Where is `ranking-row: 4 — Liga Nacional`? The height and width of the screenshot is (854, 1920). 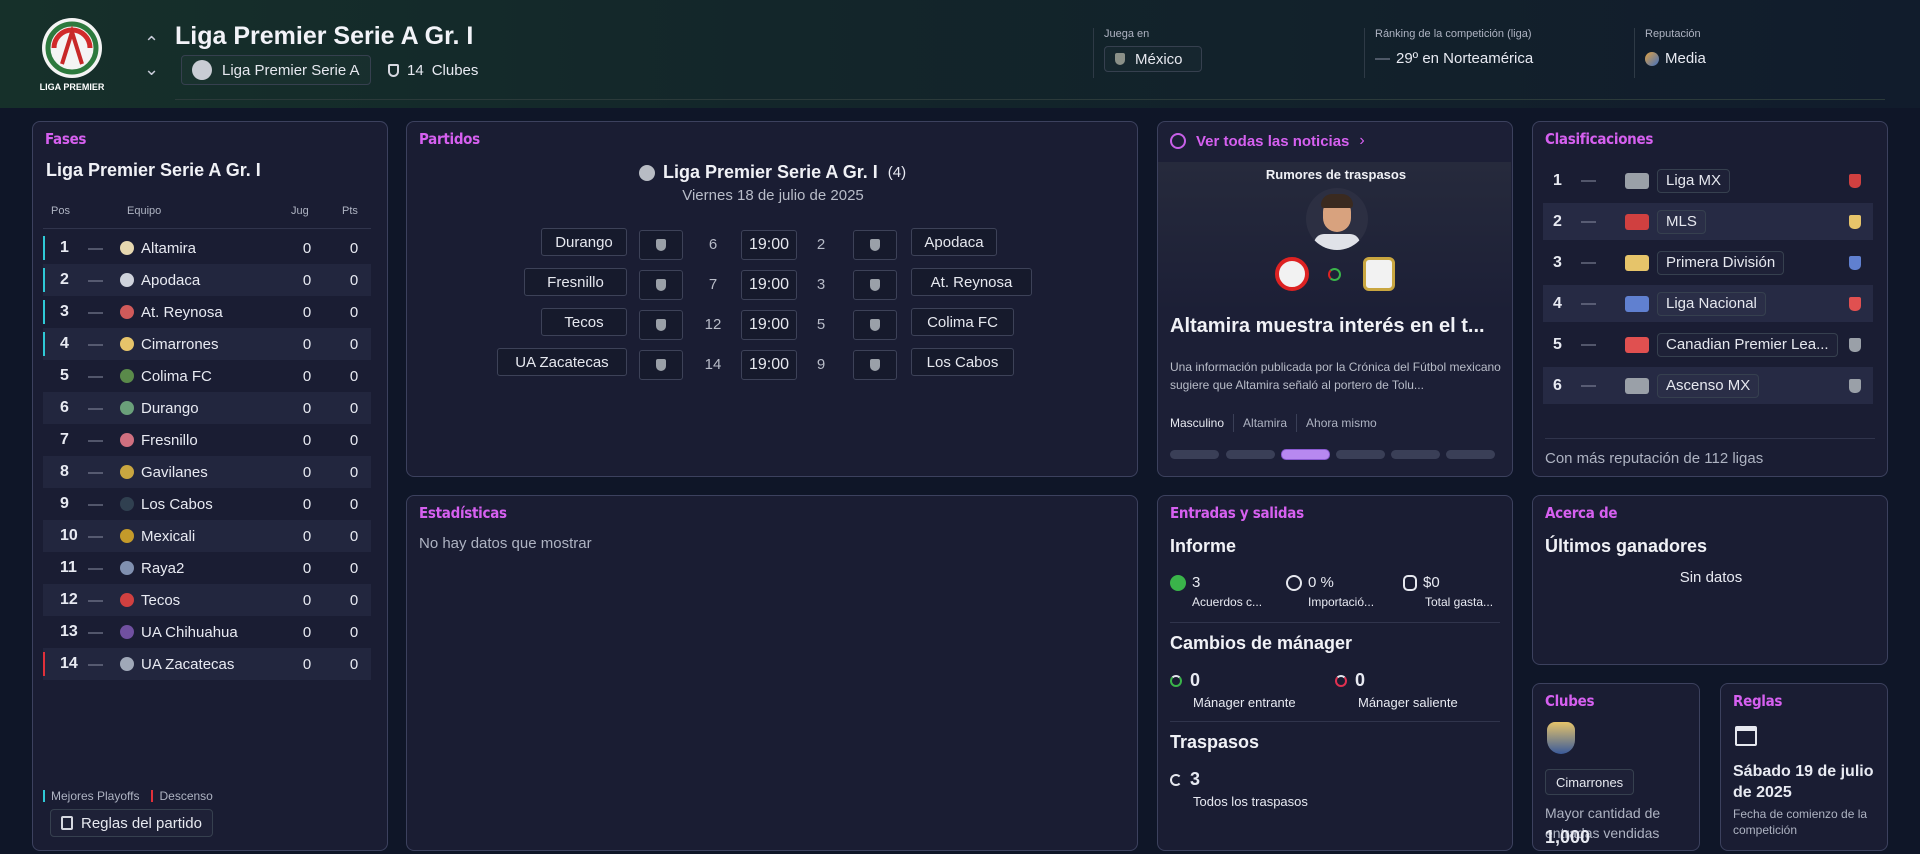 ranking-row: 4 — Liga Nacional is located at coordinates (1708, 303).